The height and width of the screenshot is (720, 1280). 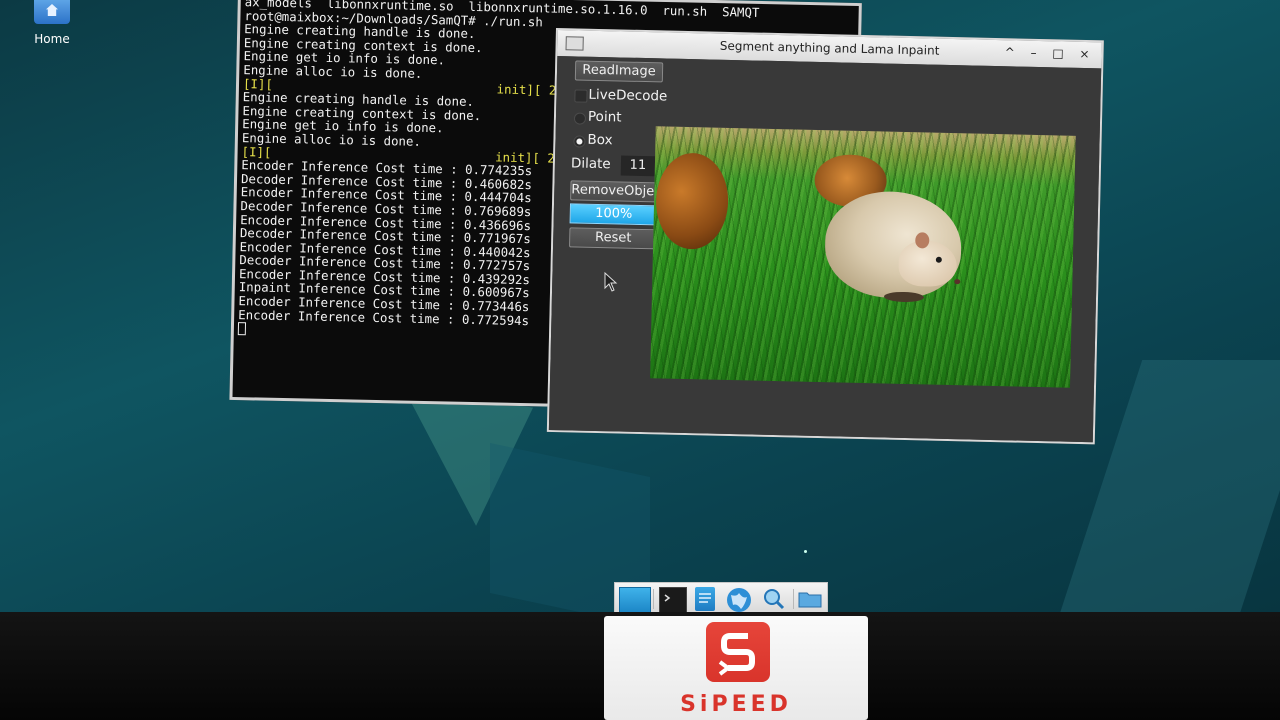 What do you see at coordinates (736, 704) in the screenshot?
I see `brand-name: SiPEED` at bounding box center [736, 704].